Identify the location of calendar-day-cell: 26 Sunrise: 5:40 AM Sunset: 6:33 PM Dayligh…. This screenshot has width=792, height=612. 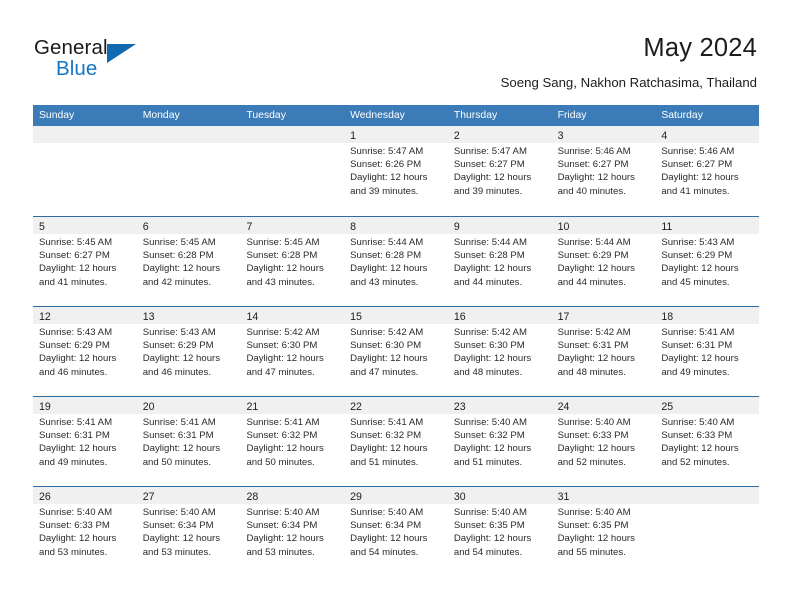
(85, 531).